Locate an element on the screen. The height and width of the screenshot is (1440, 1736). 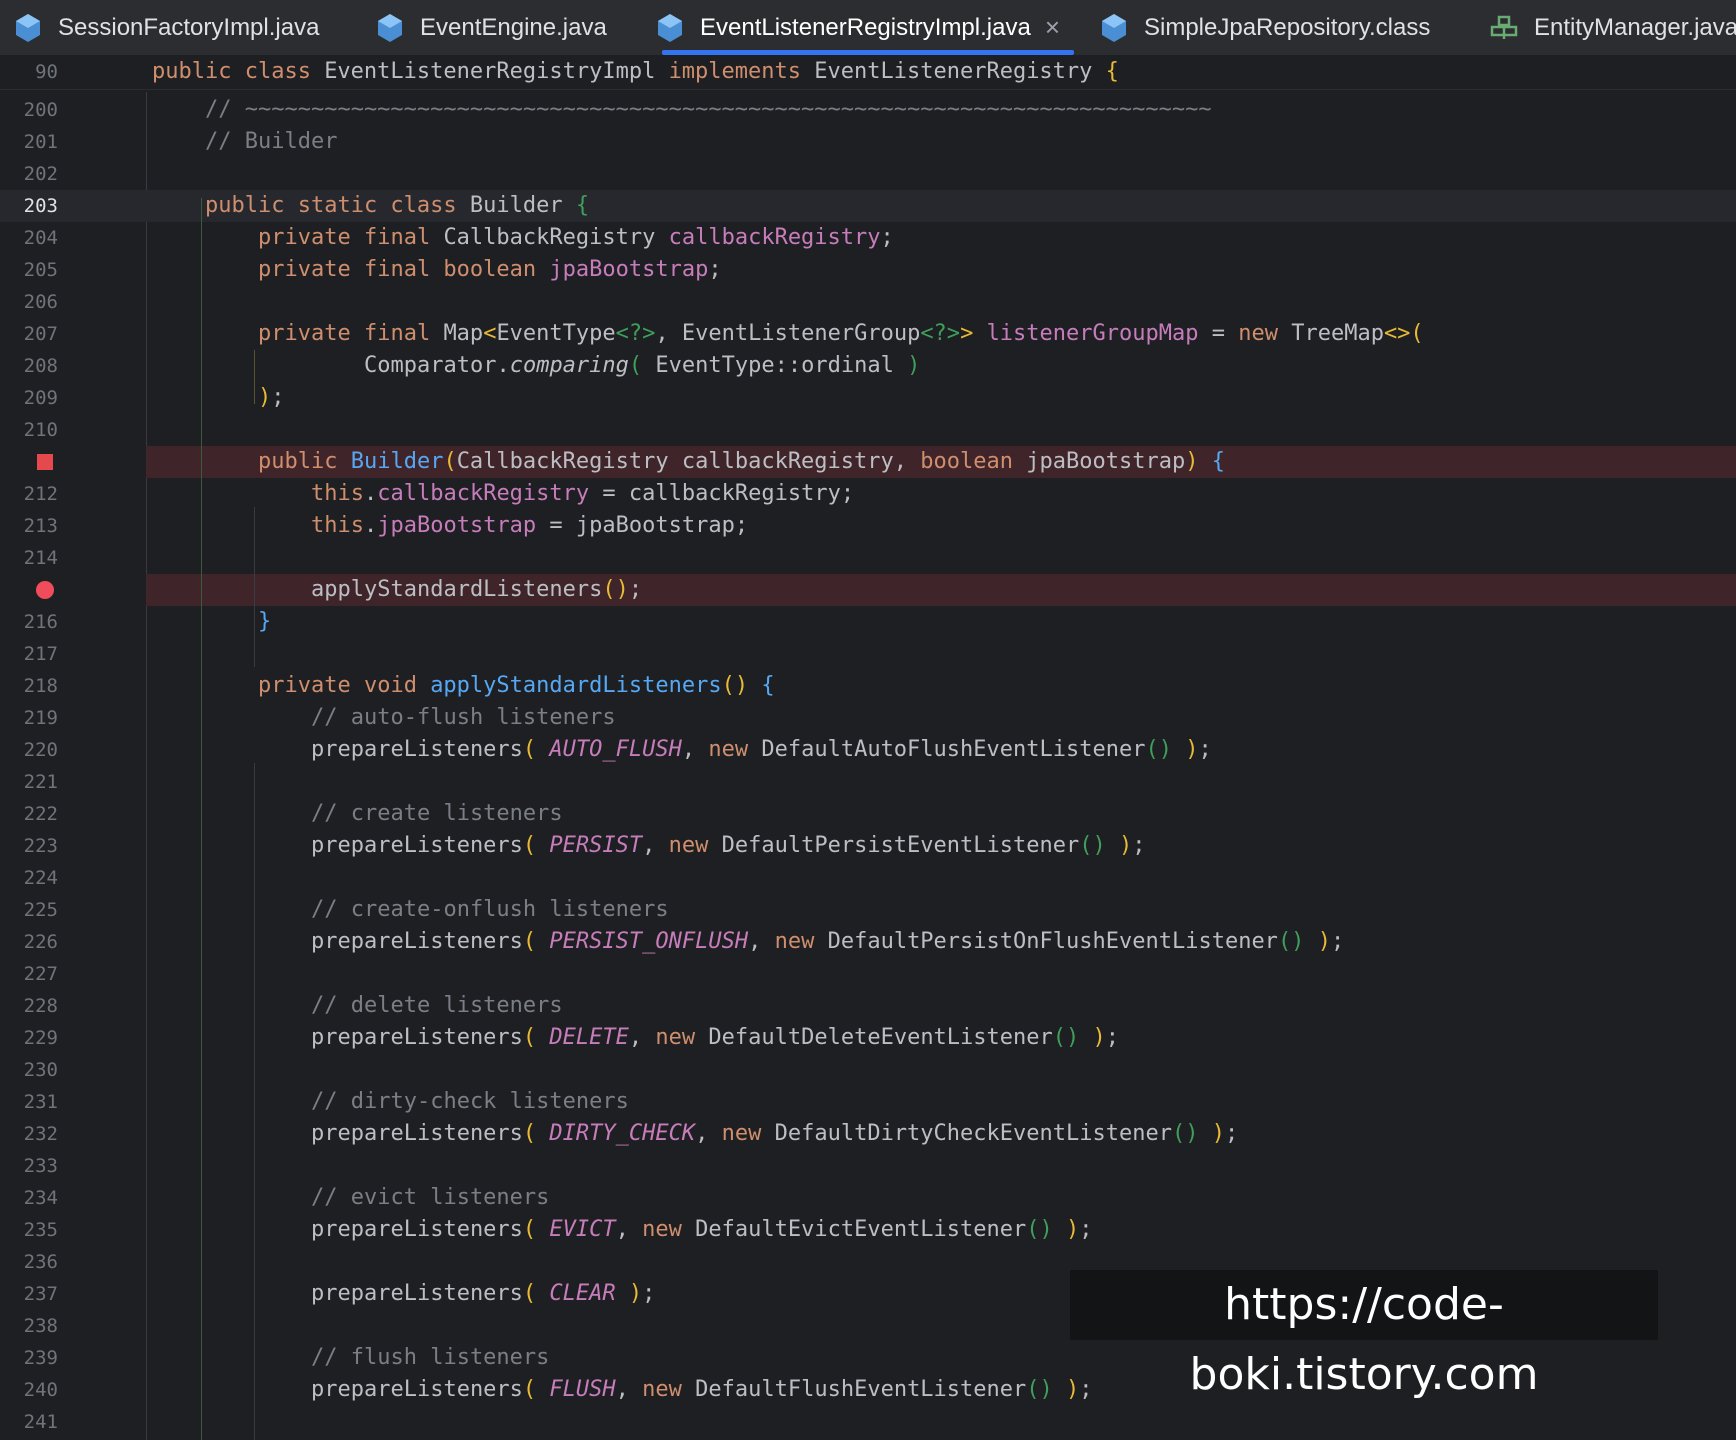
gutter-cell: 203 is located at coordinates (73, 206).